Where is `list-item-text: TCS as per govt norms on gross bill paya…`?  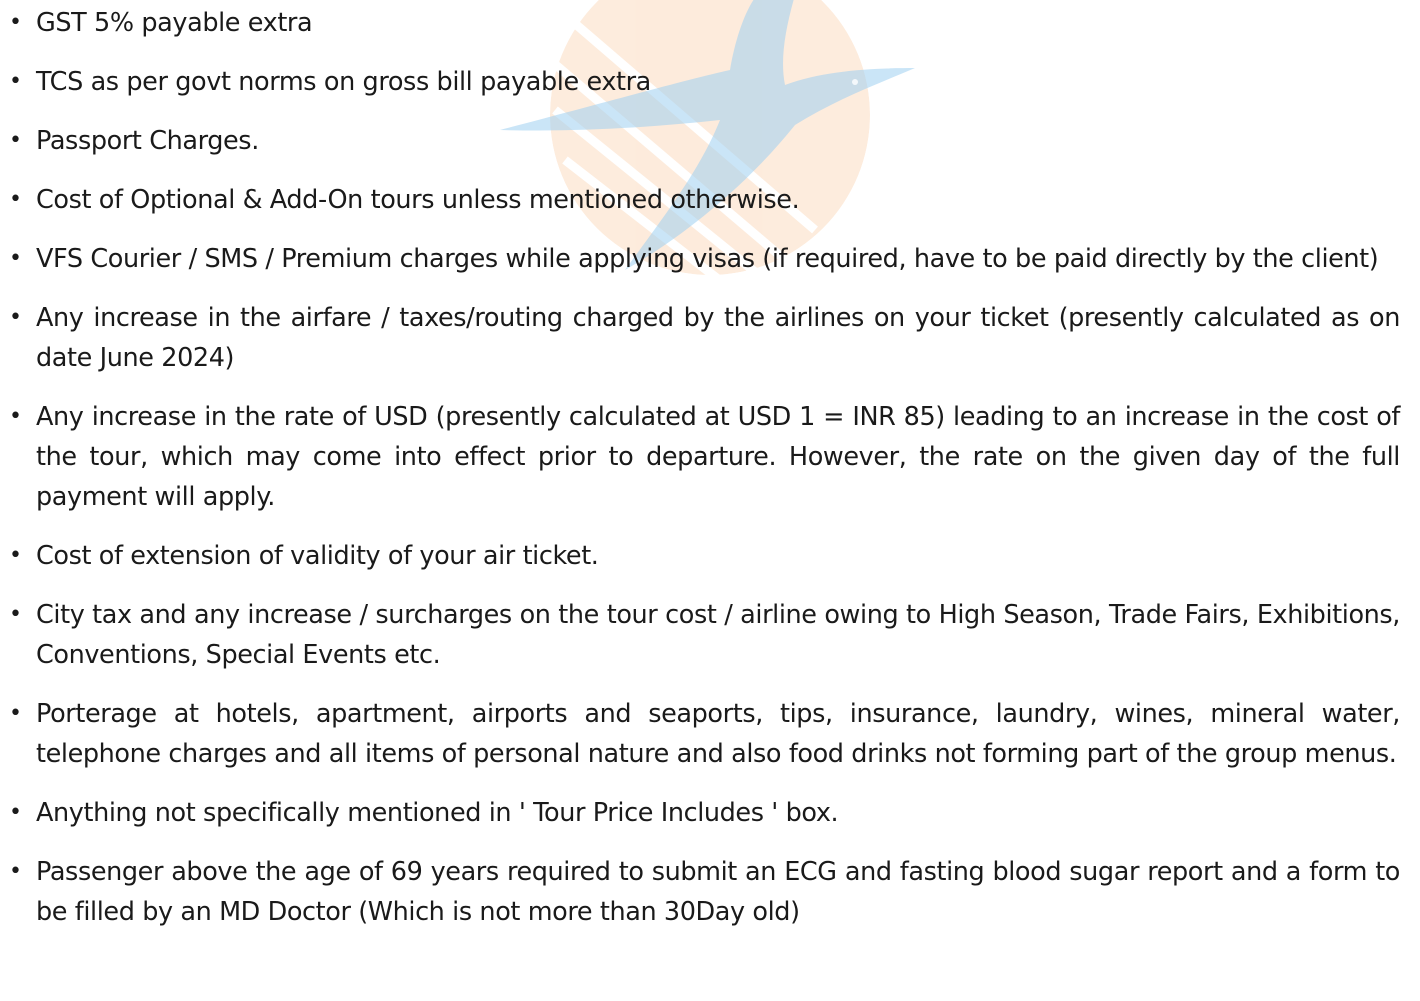 list-item-text: TCS as per govt norms on gross bill paya… is located at coordinates (343, 82).